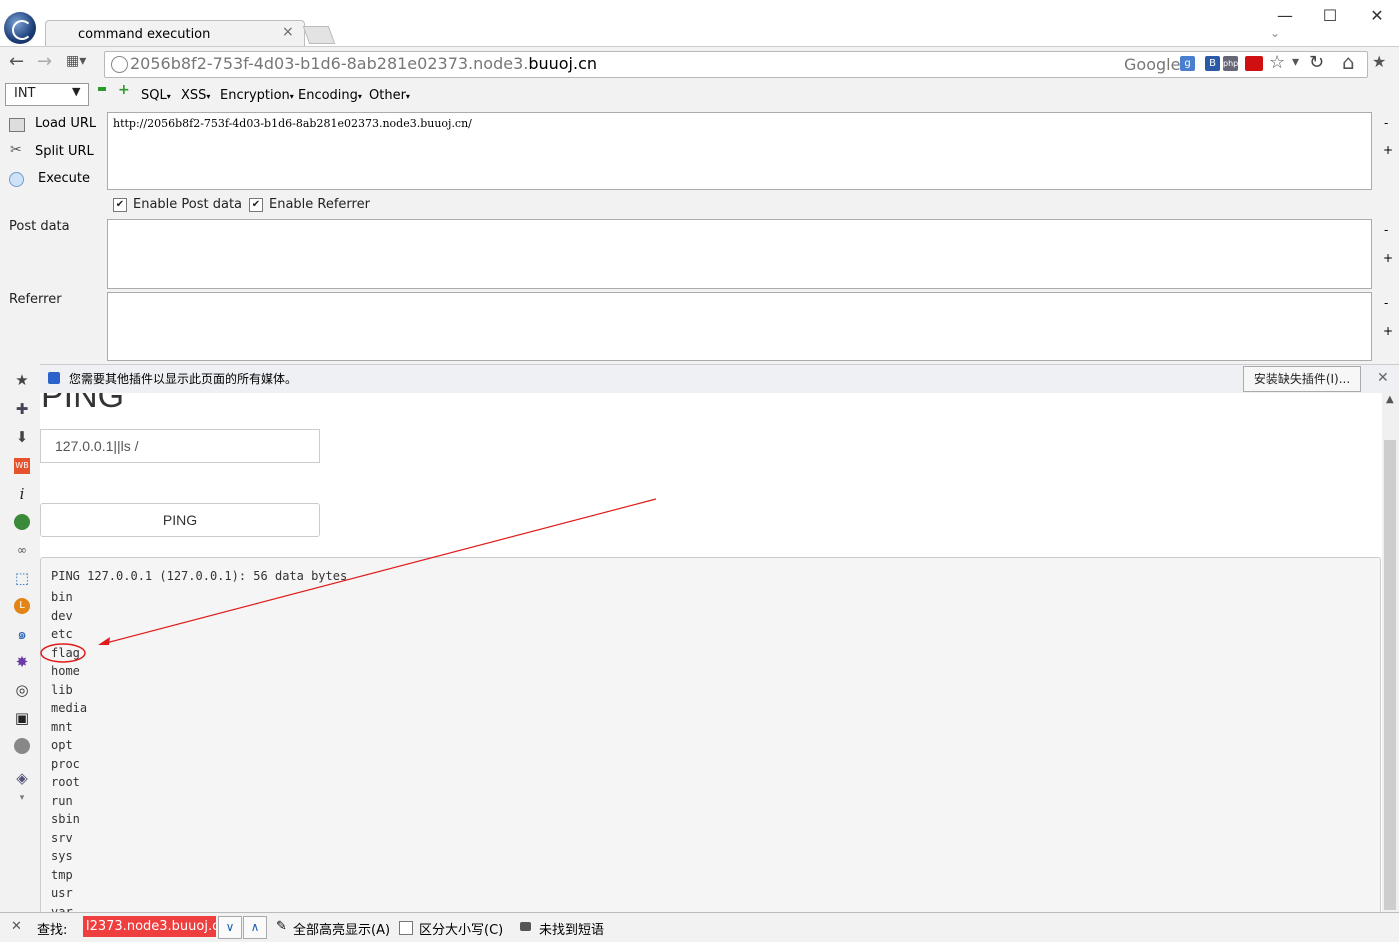 The image size is (1399, 942). What do you see at coordinates (1388, 331) in the screenshot?
I see `referrer-grow-button: +` at bounding box center [1388, 331].